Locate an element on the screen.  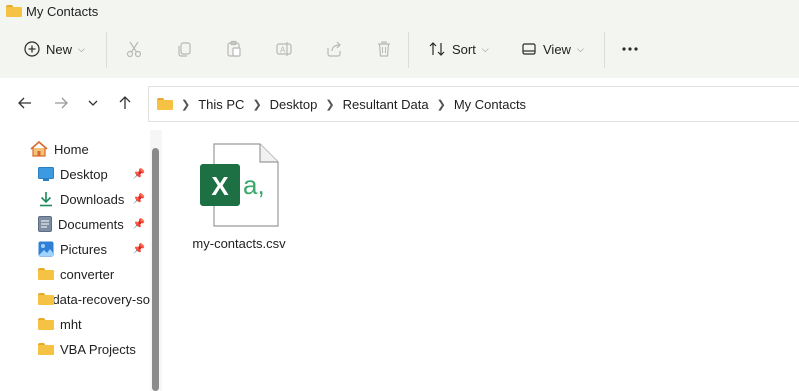
window-title-bar: My Contacts is located at coordinates (52, 11).